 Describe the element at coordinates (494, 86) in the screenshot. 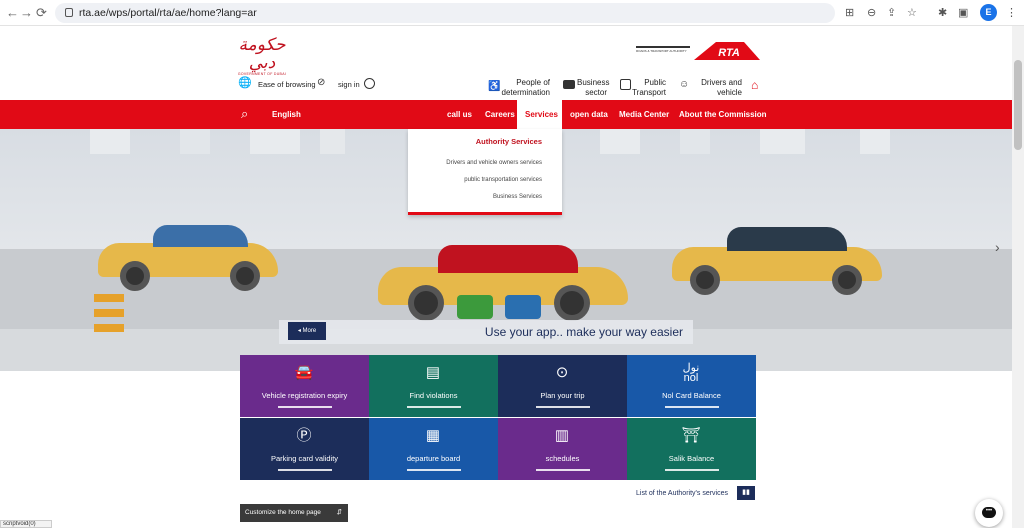

I see `accessibility-icon: ♿` at that location.